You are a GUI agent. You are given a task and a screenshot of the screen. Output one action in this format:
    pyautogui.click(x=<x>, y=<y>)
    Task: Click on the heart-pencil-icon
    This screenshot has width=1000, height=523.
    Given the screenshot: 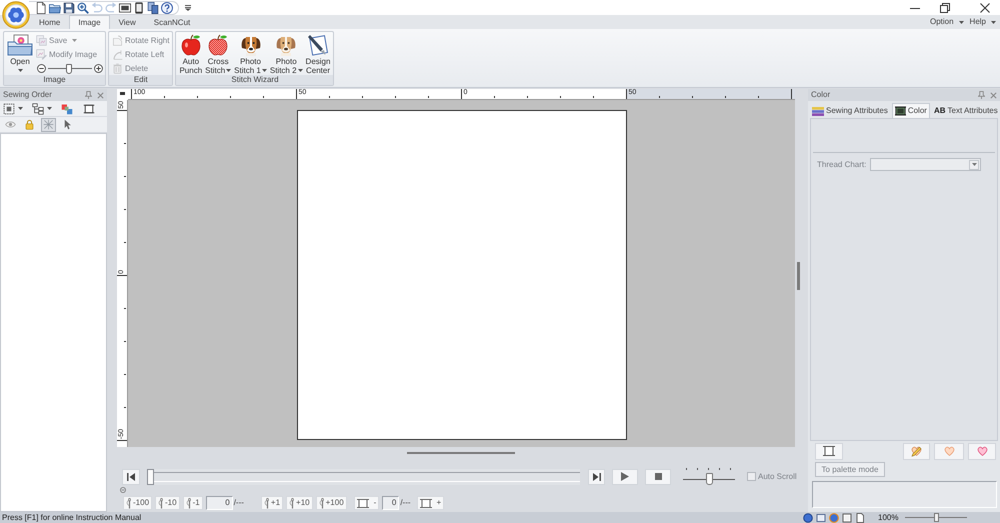 What is the action you would take?
    pyautogui.click(x=916, y=451)
    